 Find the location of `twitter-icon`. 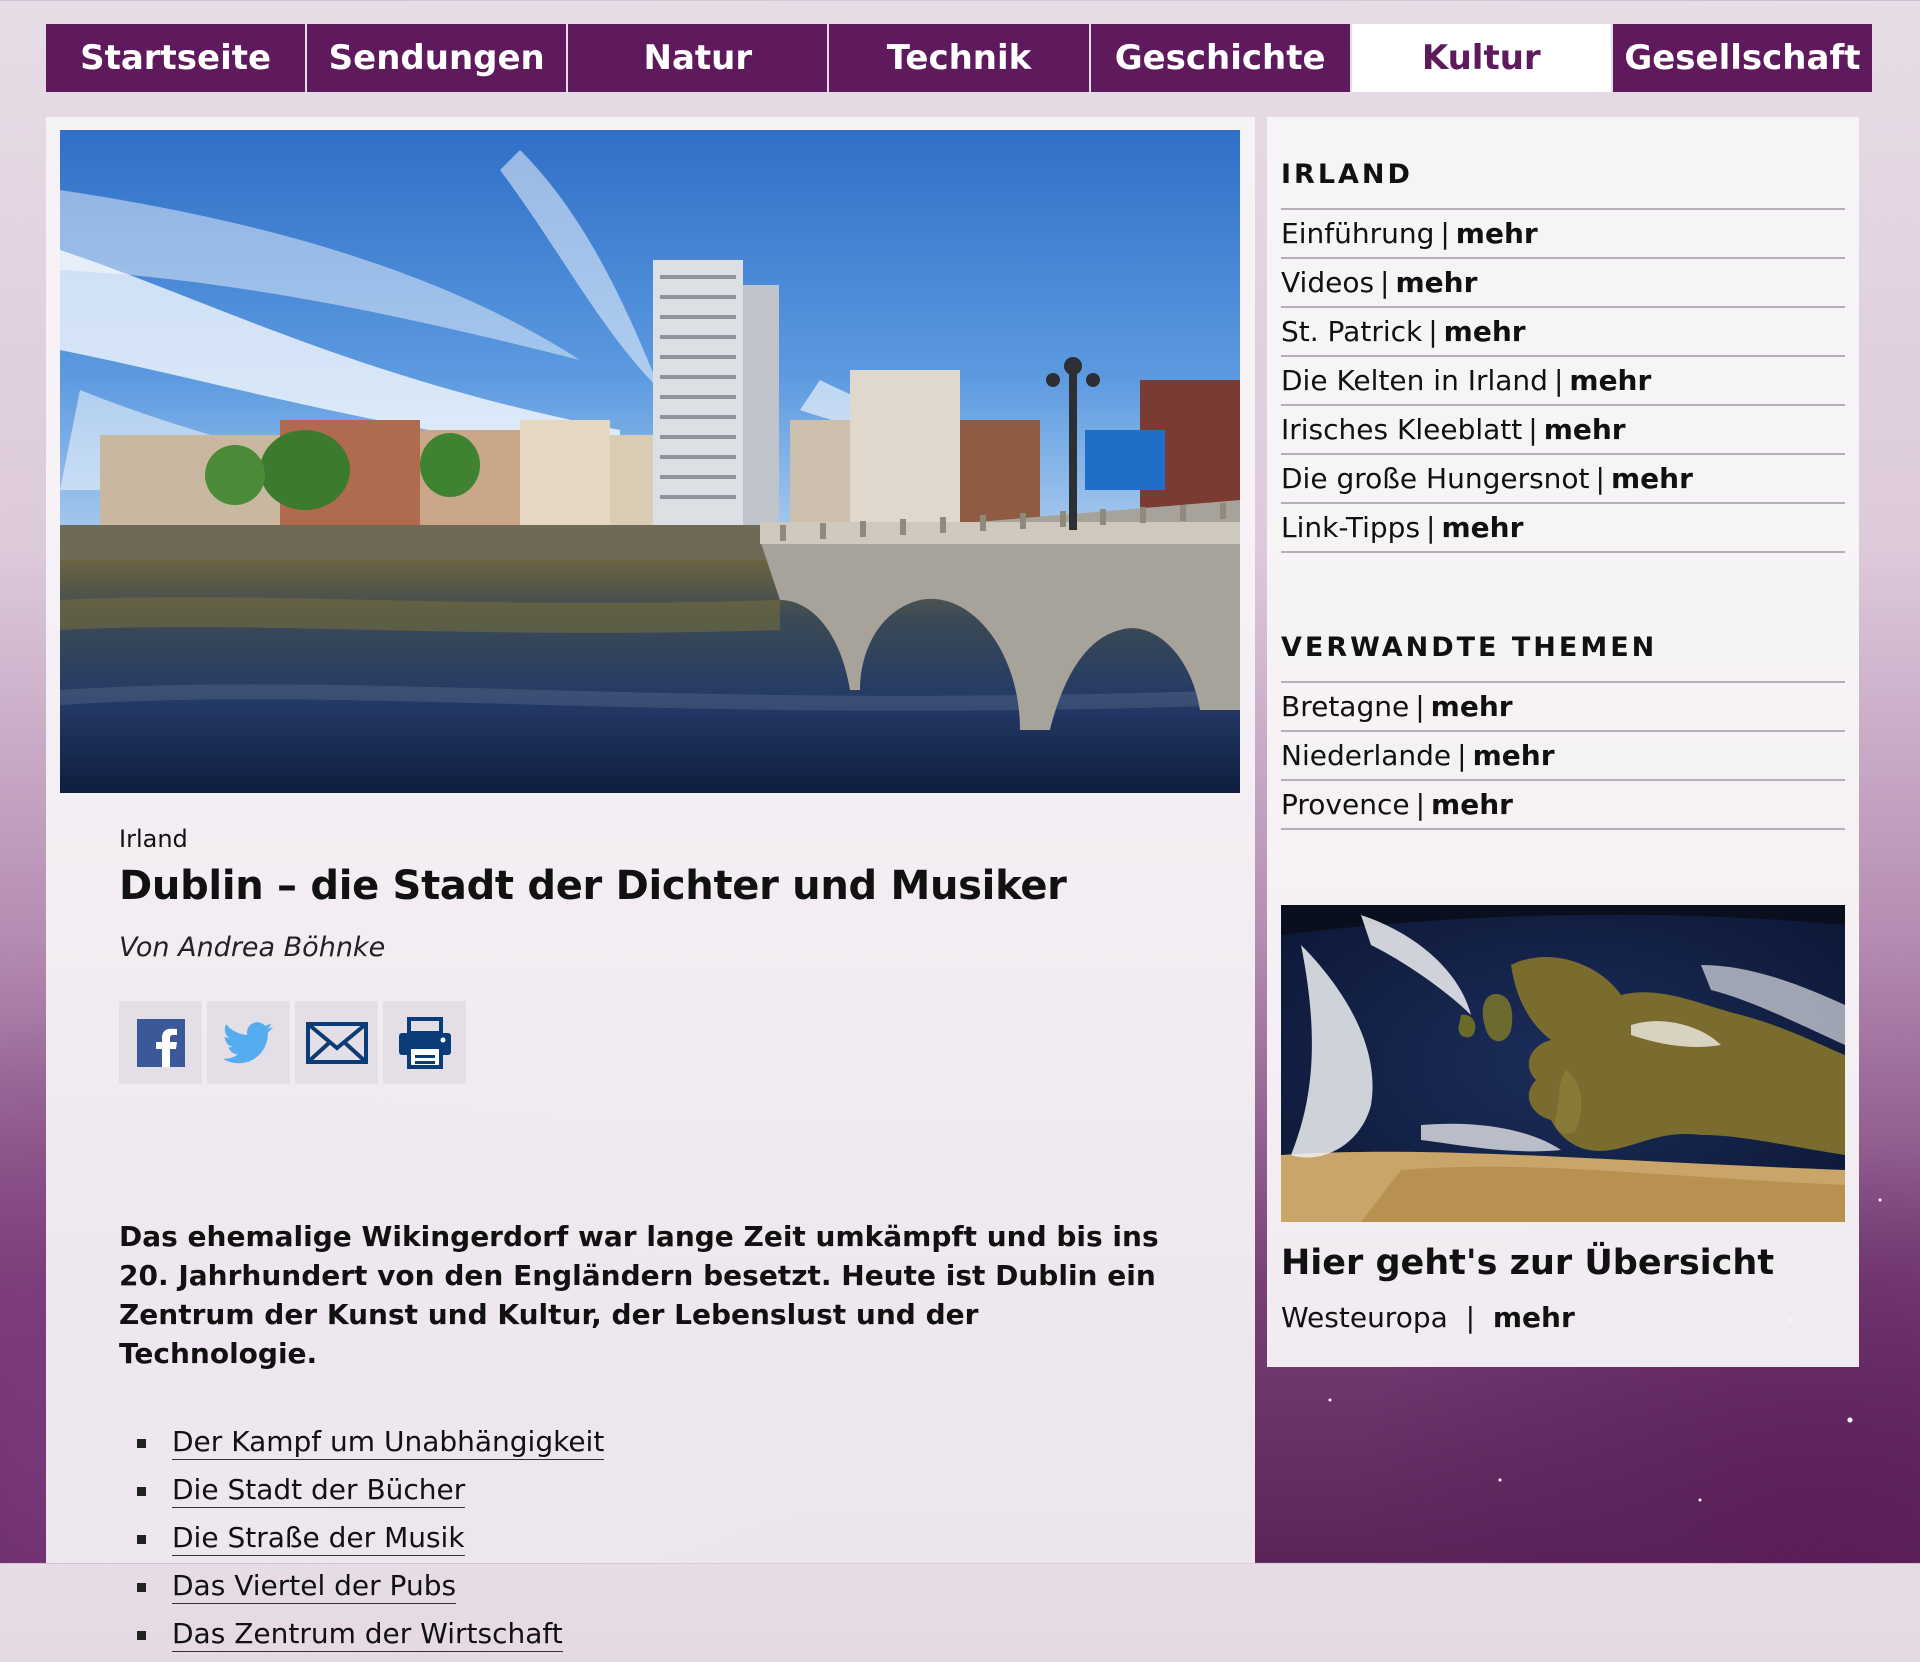

twitter-icon is located at coordinates (248, 1042).